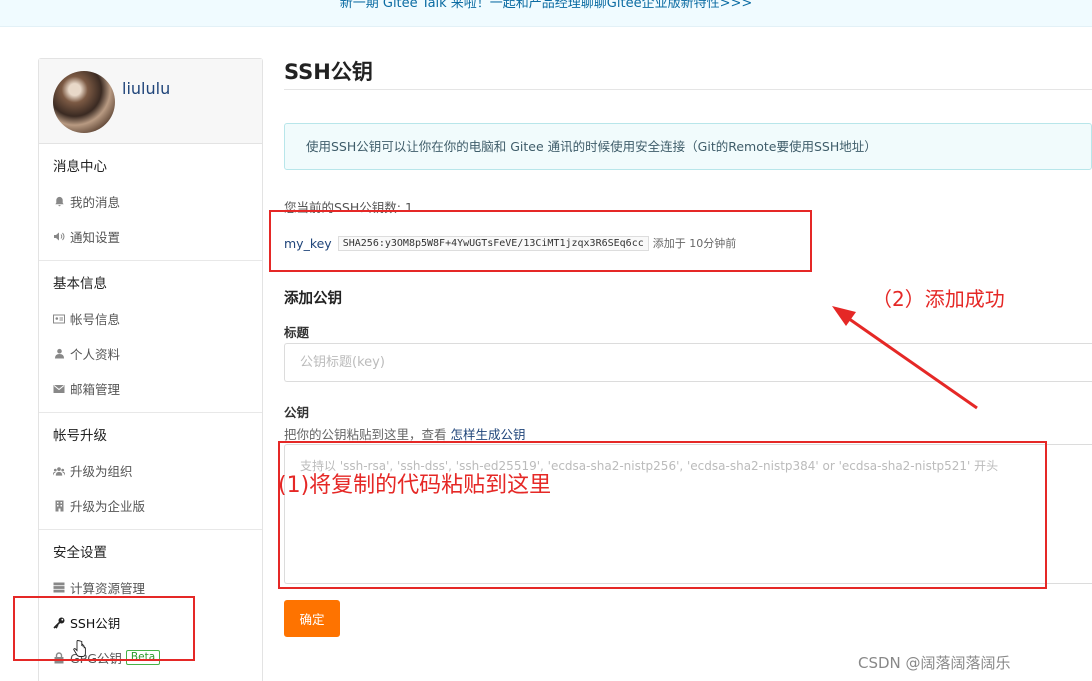 The height and width of the screenshot is (681, 1092). I want to click on hand-cursor-icon, so click(79, 648).